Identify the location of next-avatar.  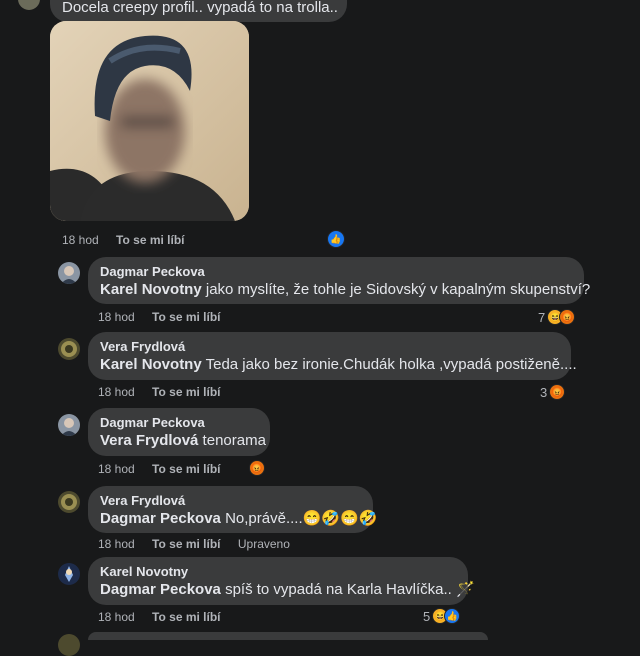
(69, 645).